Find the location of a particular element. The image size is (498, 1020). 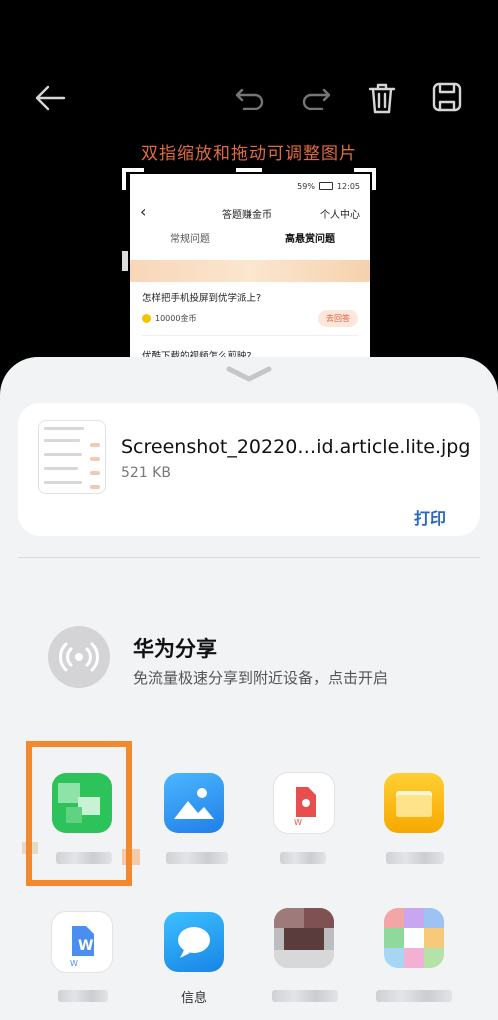

preview-nav-bar: ‹ 答题赚金币 个人中心 is located at coordinates (250, 212).